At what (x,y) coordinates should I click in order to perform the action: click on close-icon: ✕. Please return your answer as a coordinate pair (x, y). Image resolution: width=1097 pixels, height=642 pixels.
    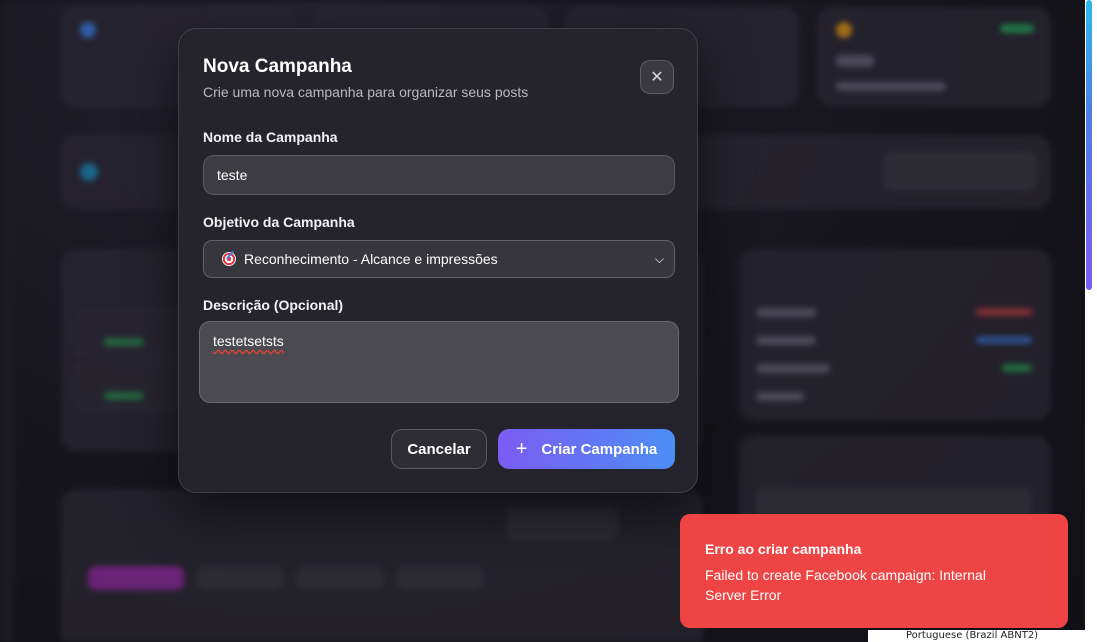
    Looking at the image, I should click on (657, 77).